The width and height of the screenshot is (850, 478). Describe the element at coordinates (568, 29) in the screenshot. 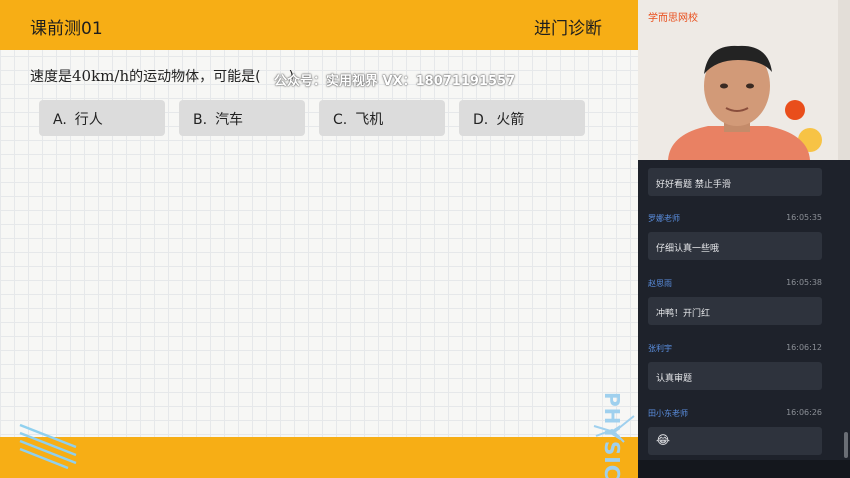

I see `section-title: 进门诊断` at that location.